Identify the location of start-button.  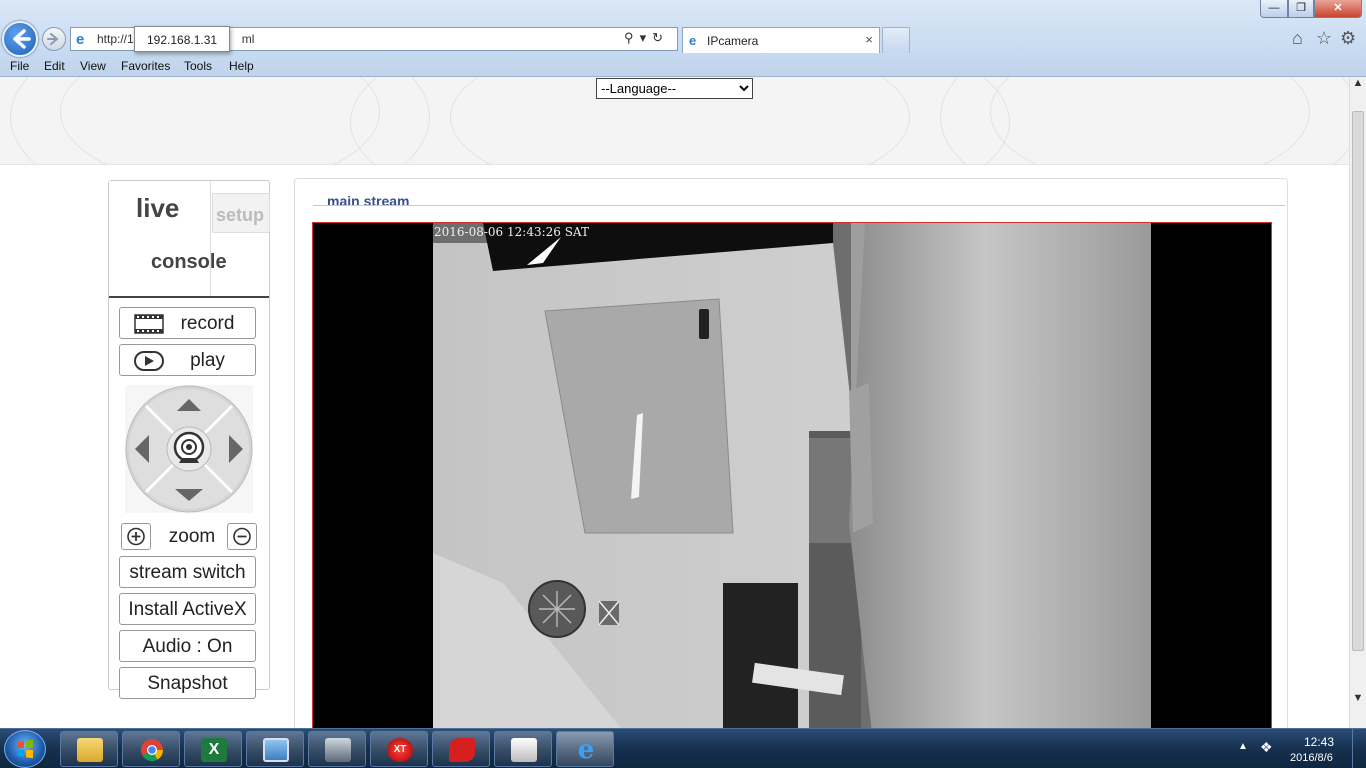
(25, 749).